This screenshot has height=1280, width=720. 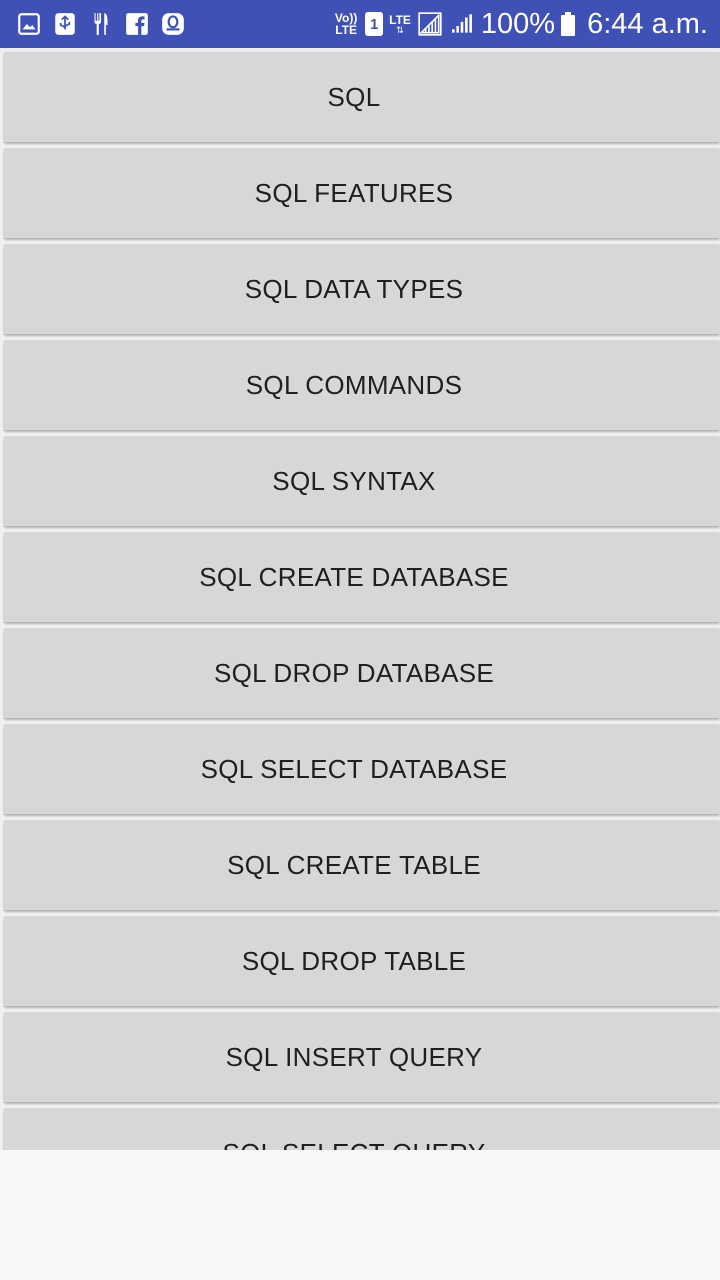 I want to click on system-indicators: Vo)) LTE 1 LTE ⇅ 100% 6:44 a.m., so click(x=520, y=24).